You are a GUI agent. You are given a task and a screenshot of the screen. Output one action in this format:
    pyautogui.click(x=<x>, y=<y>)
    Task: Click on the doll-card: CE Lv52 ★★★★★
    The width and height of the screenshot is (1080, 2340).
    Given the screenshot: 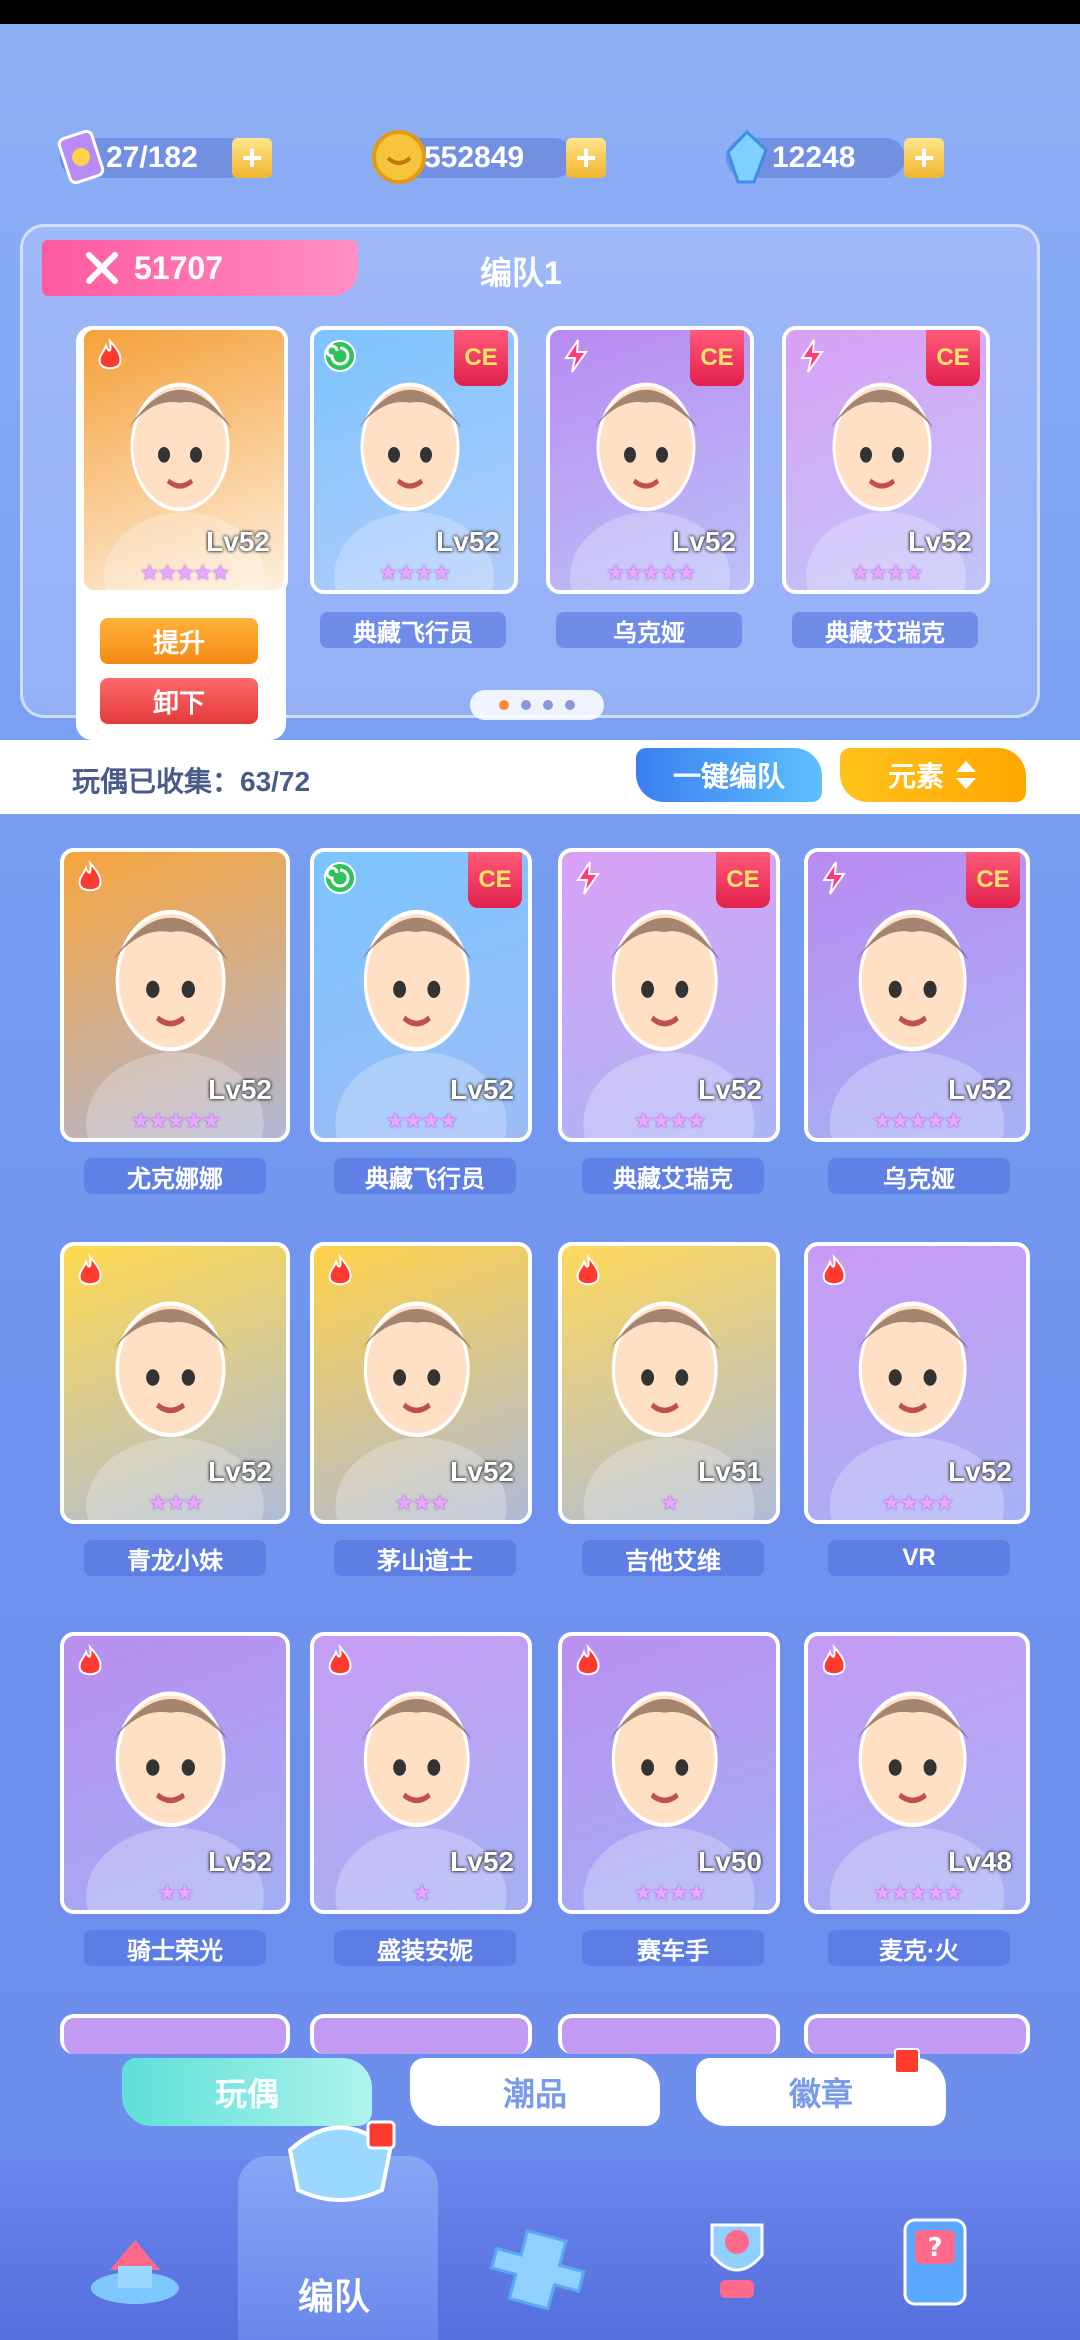 What is the action you would take?
    pyautogui.click(x=917, y=995)
    